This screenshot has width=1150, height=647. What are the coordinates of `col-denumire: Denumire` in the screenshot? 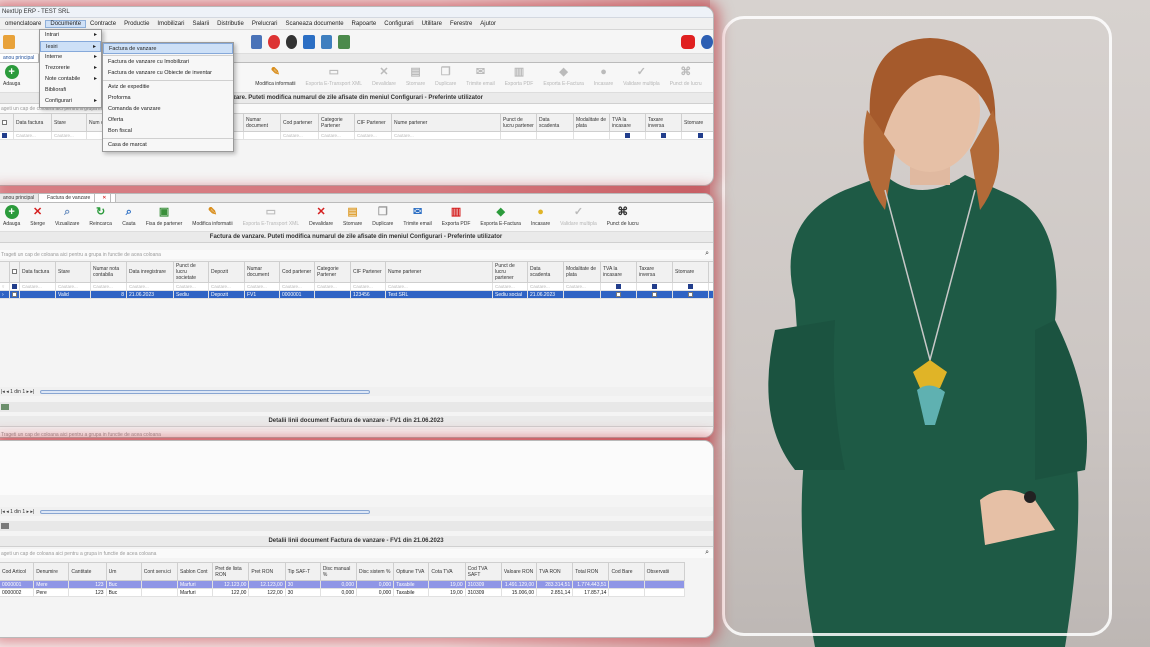 It's located at (51, 571).